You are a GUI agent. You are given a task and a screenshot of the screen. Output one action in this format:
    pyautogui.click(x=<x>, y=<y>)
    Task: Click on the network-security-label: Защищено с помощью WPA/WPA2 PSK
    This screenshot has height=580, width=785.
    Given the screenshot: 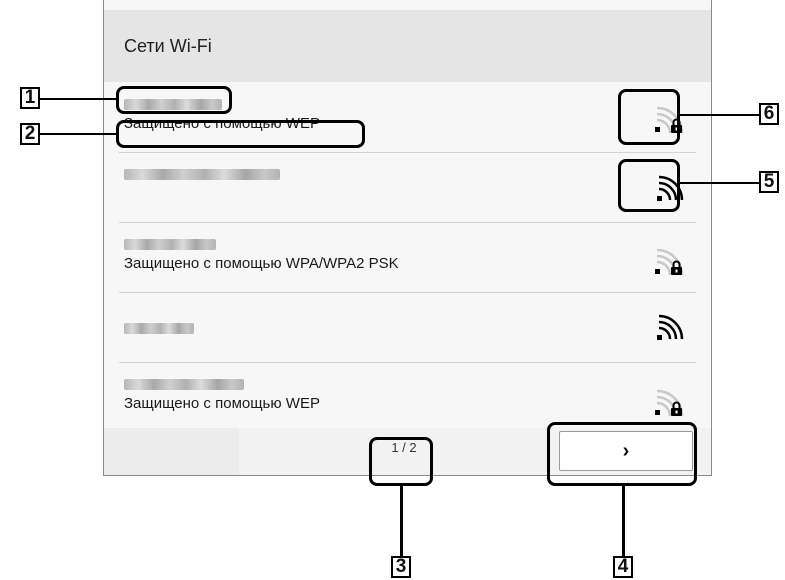 What is the action you would take?
    pyautogui.click(x=261, y=263)
    